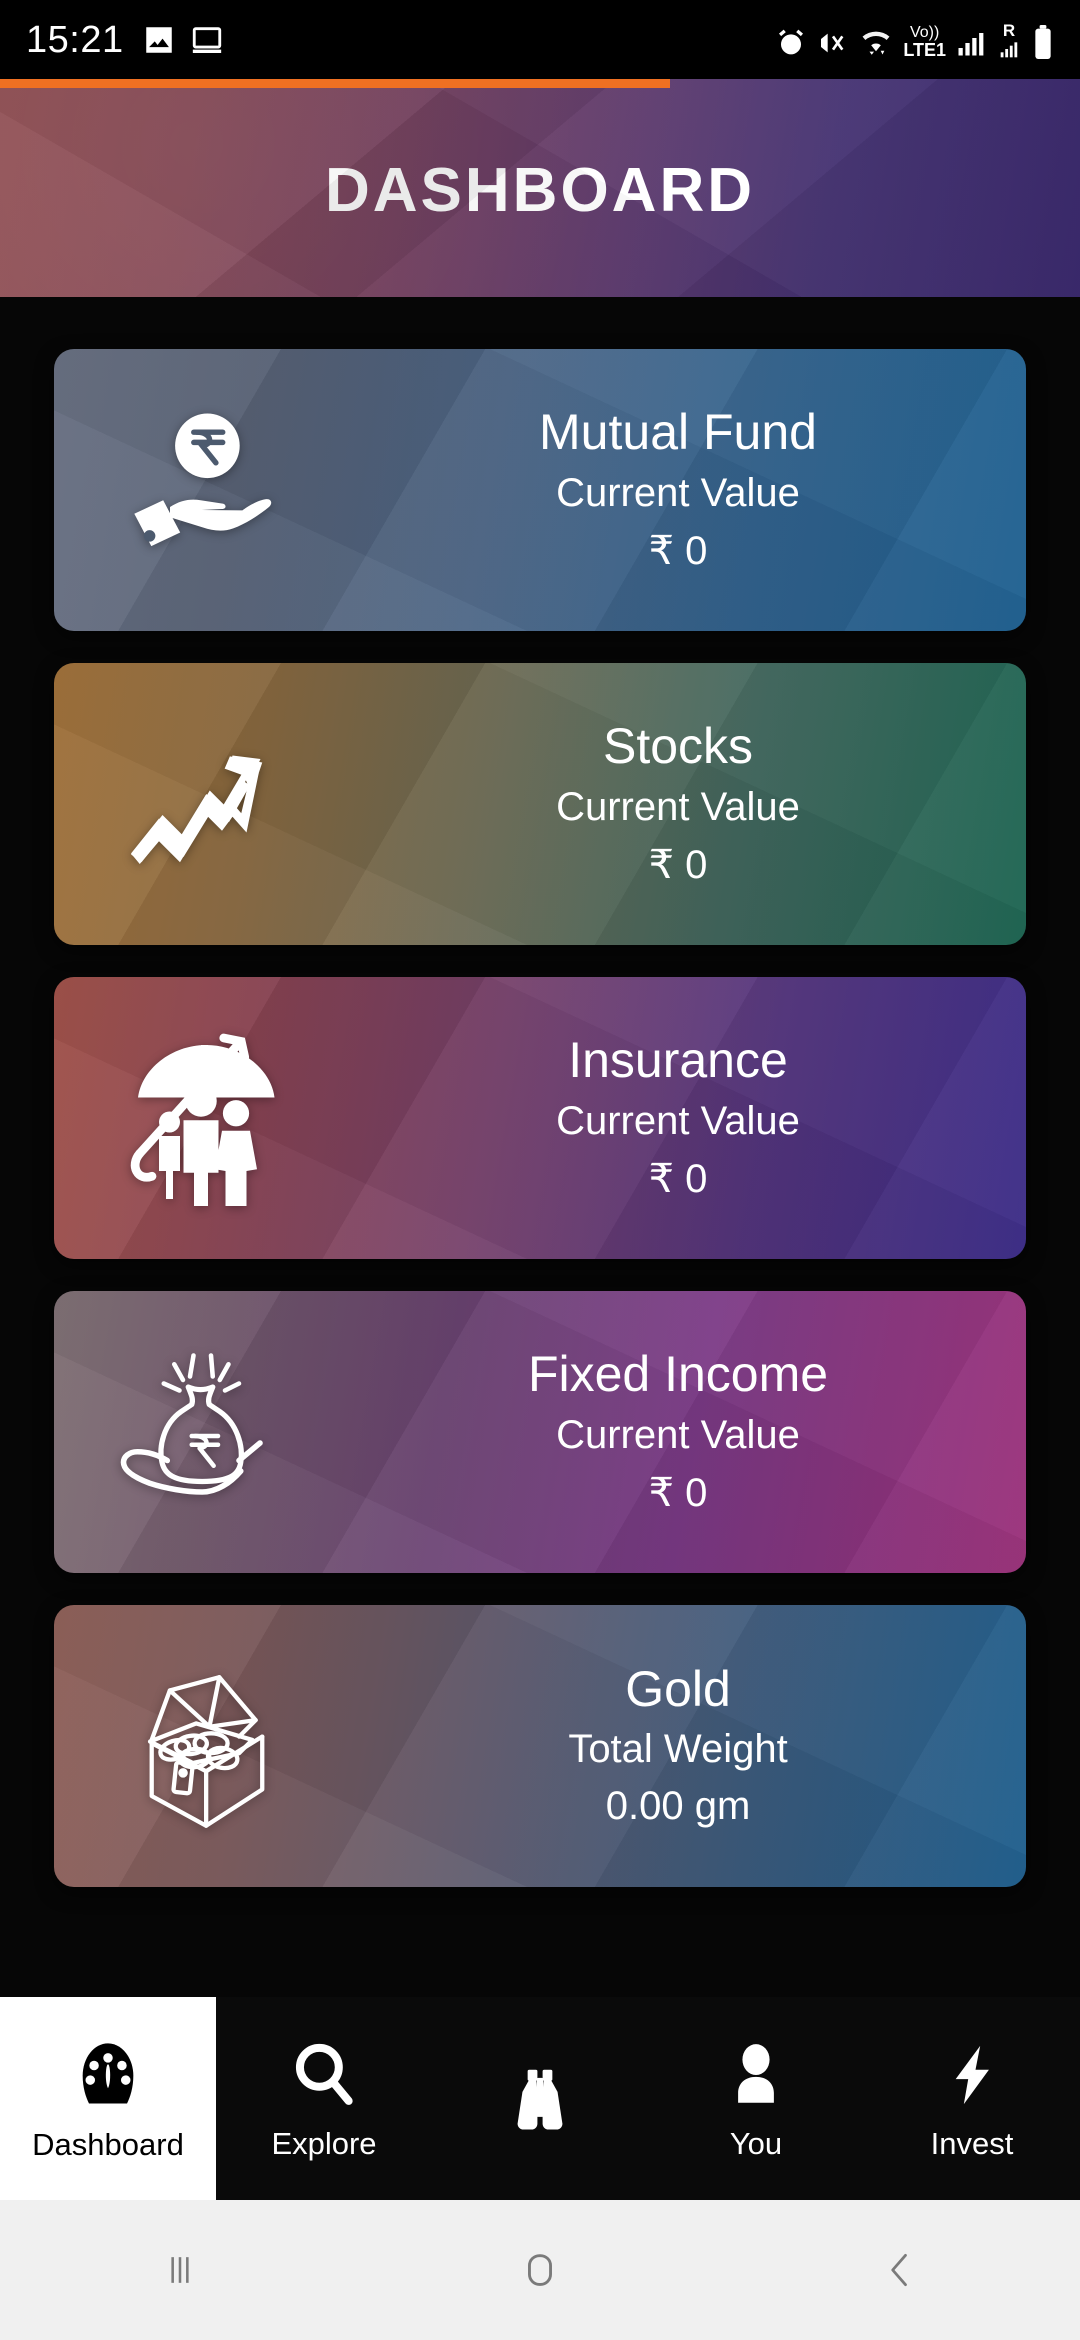  I want to click on vibrate-icon, so click(832, 42).